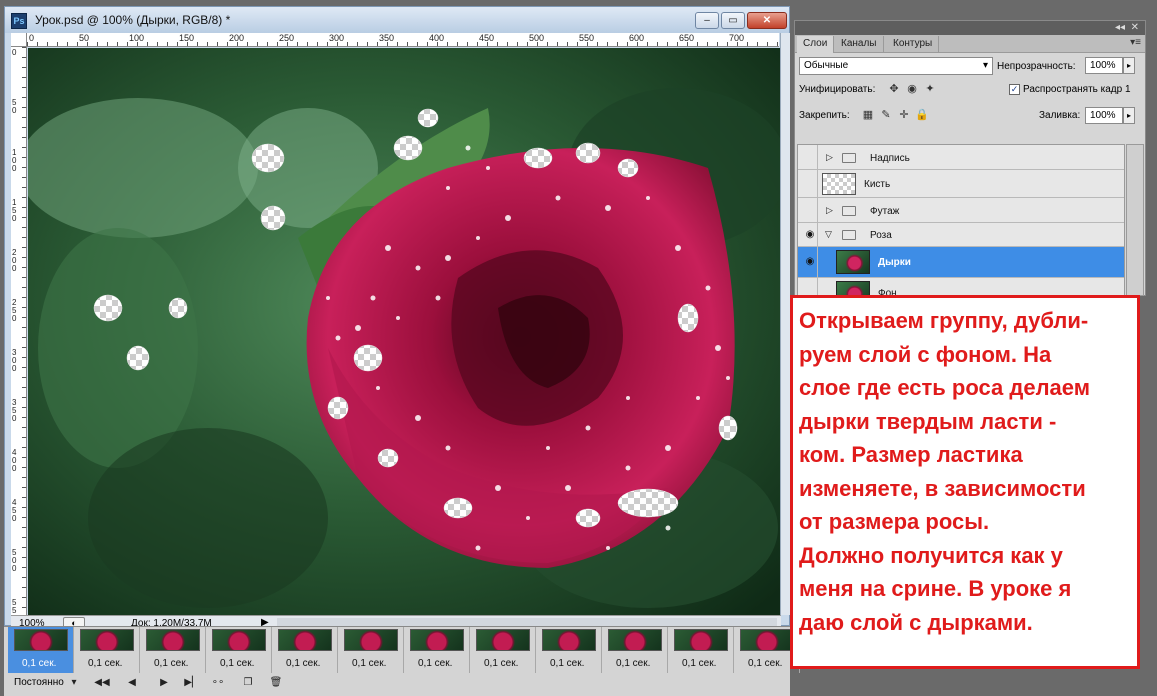  What do you see at coordinates (961, 286) in the screenshot?
I see `layer-row-fon: Фон` at bounding box center [961, 286].